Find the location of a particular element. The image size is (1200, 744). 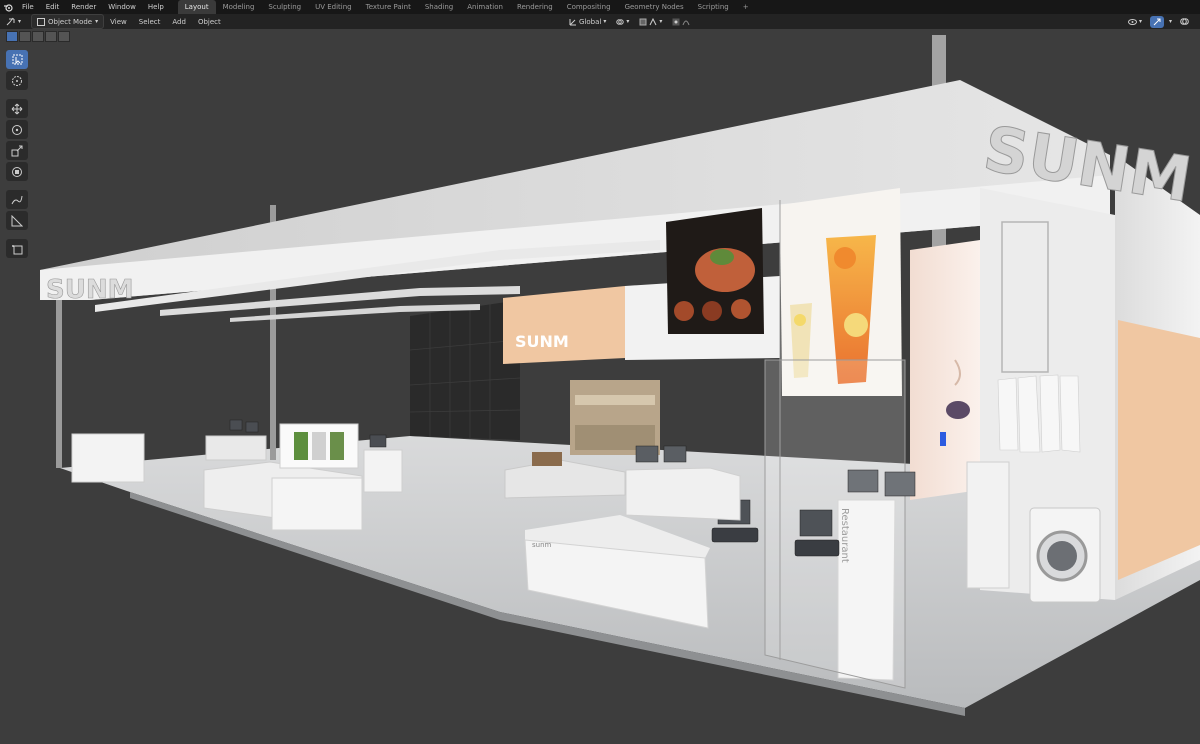

mode-dropdown: Object Mode ▾ is located at coordinates (68, 21).